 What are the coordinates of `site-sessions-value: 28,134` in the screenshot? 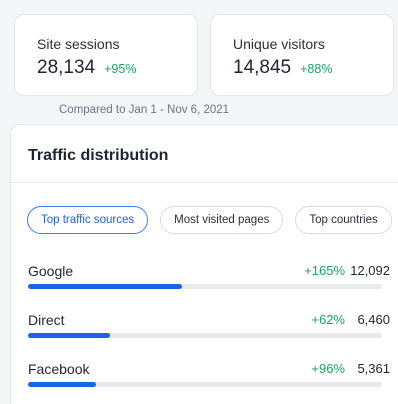 It's located at (66, 67).